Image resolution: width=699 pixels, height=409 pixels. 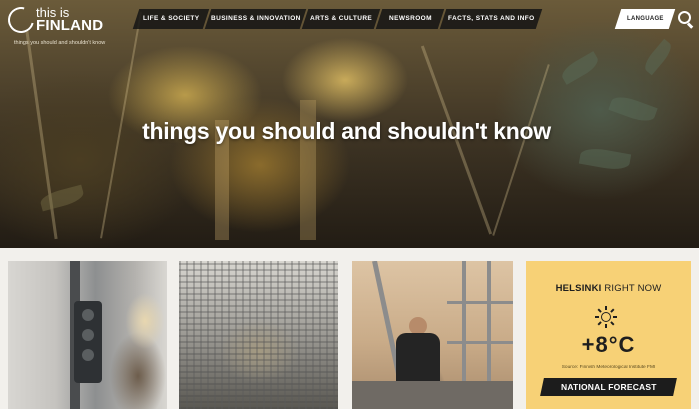 I want to click on logo-mark-icon, so click(x=21, y=20).